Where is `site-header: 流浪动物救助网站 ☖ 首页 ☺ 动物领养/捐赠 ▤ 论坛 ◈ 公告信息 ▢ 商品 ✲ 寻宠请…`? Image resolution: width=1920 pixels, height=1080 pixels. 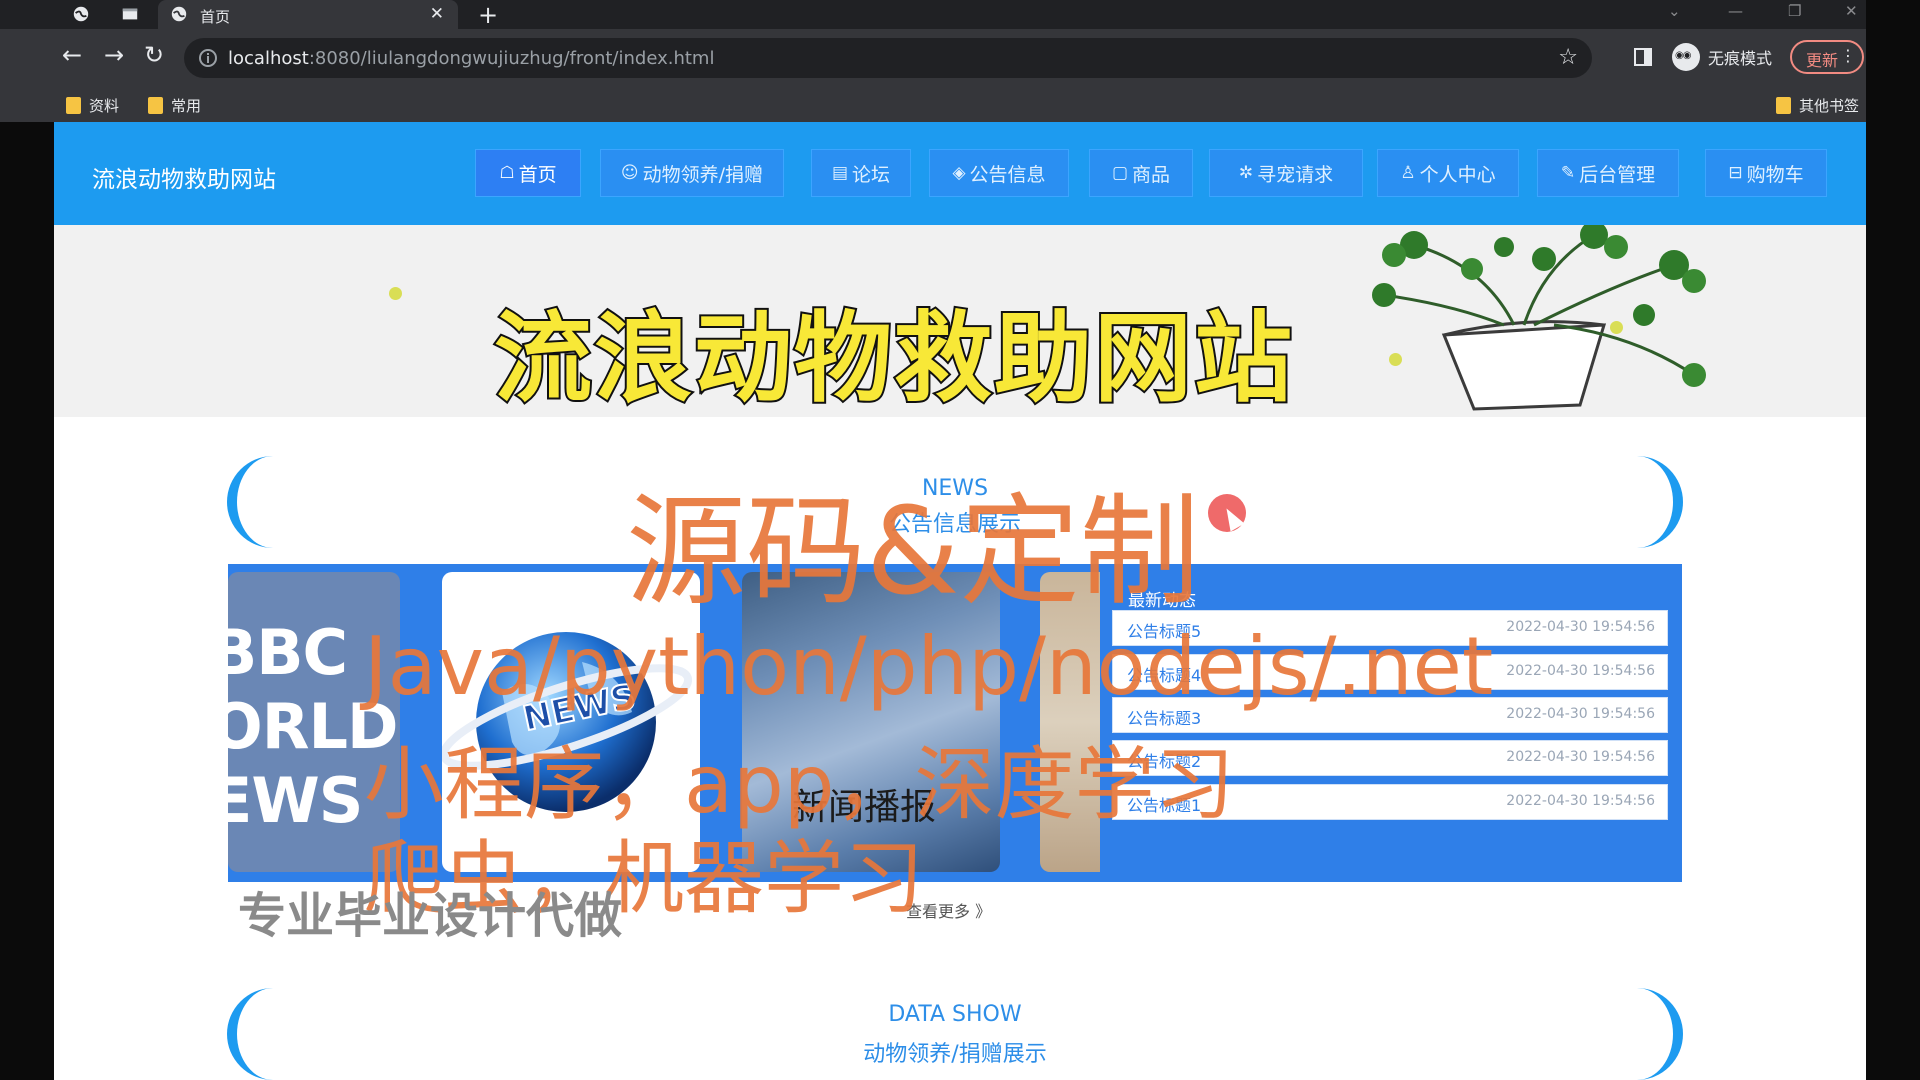
site-header: 流浪动物救助网站 ☖ 首页 ☺ 动物领养/捐赠 ▤ 论坛 ◈ 公告信息 ▢ 商品 ✲ 寻宠请… is located at coordinates (960, 173).